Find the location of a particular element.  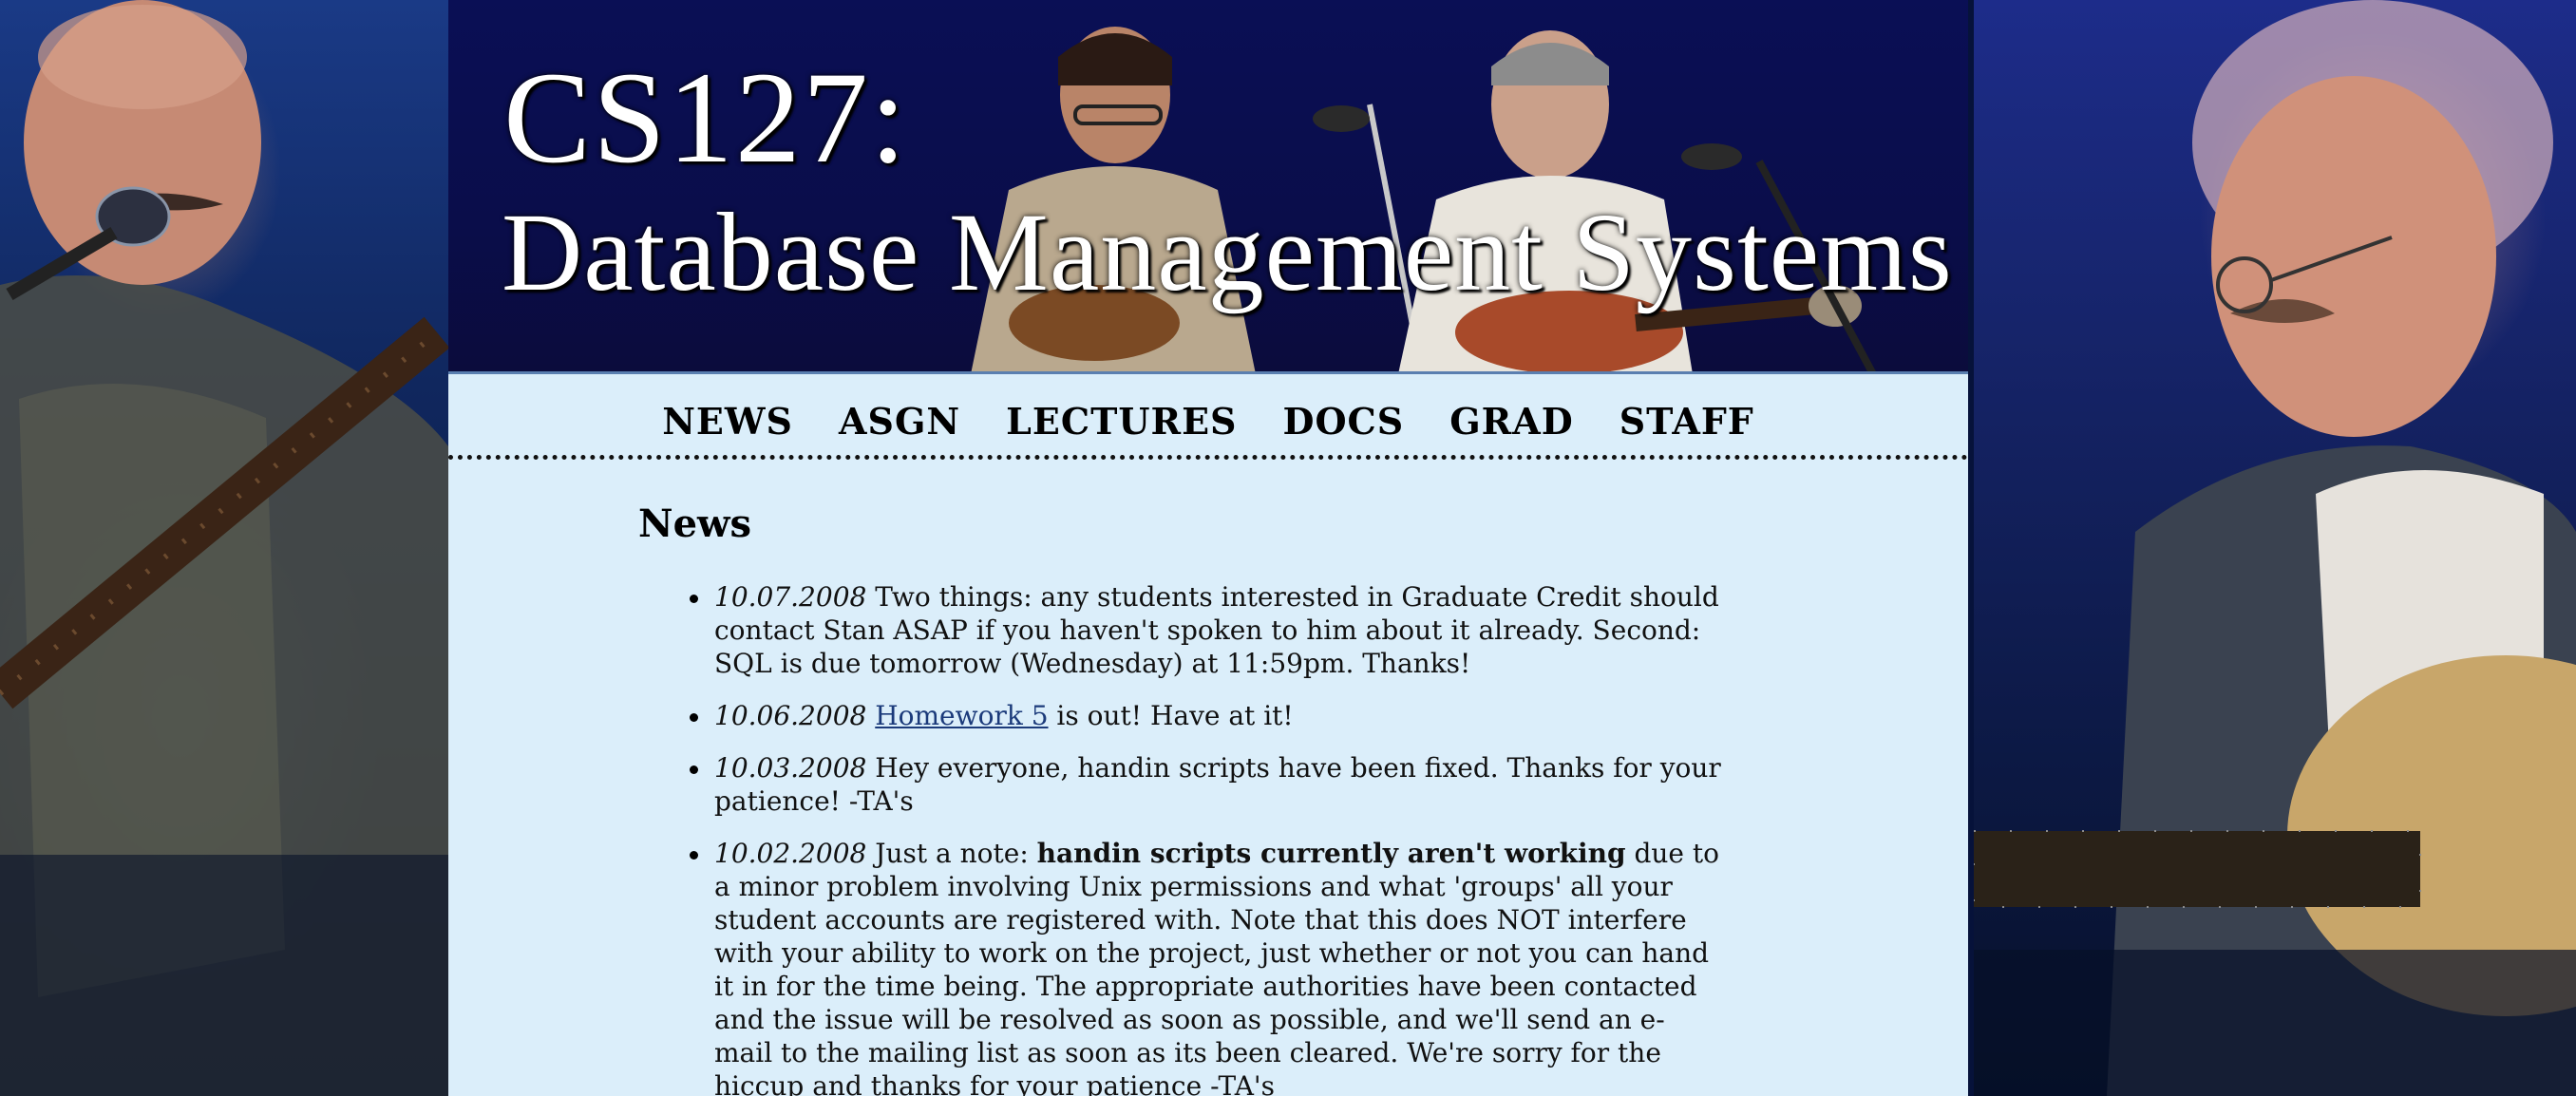

news-date: 10.07.2008 is located at coordinates (790, 597).